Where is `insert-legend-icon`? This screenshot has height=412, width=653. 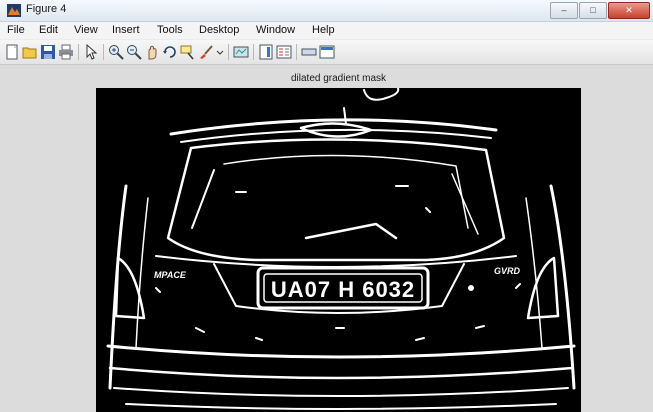
insert-legend-icon is located at coordinates (284, 52).